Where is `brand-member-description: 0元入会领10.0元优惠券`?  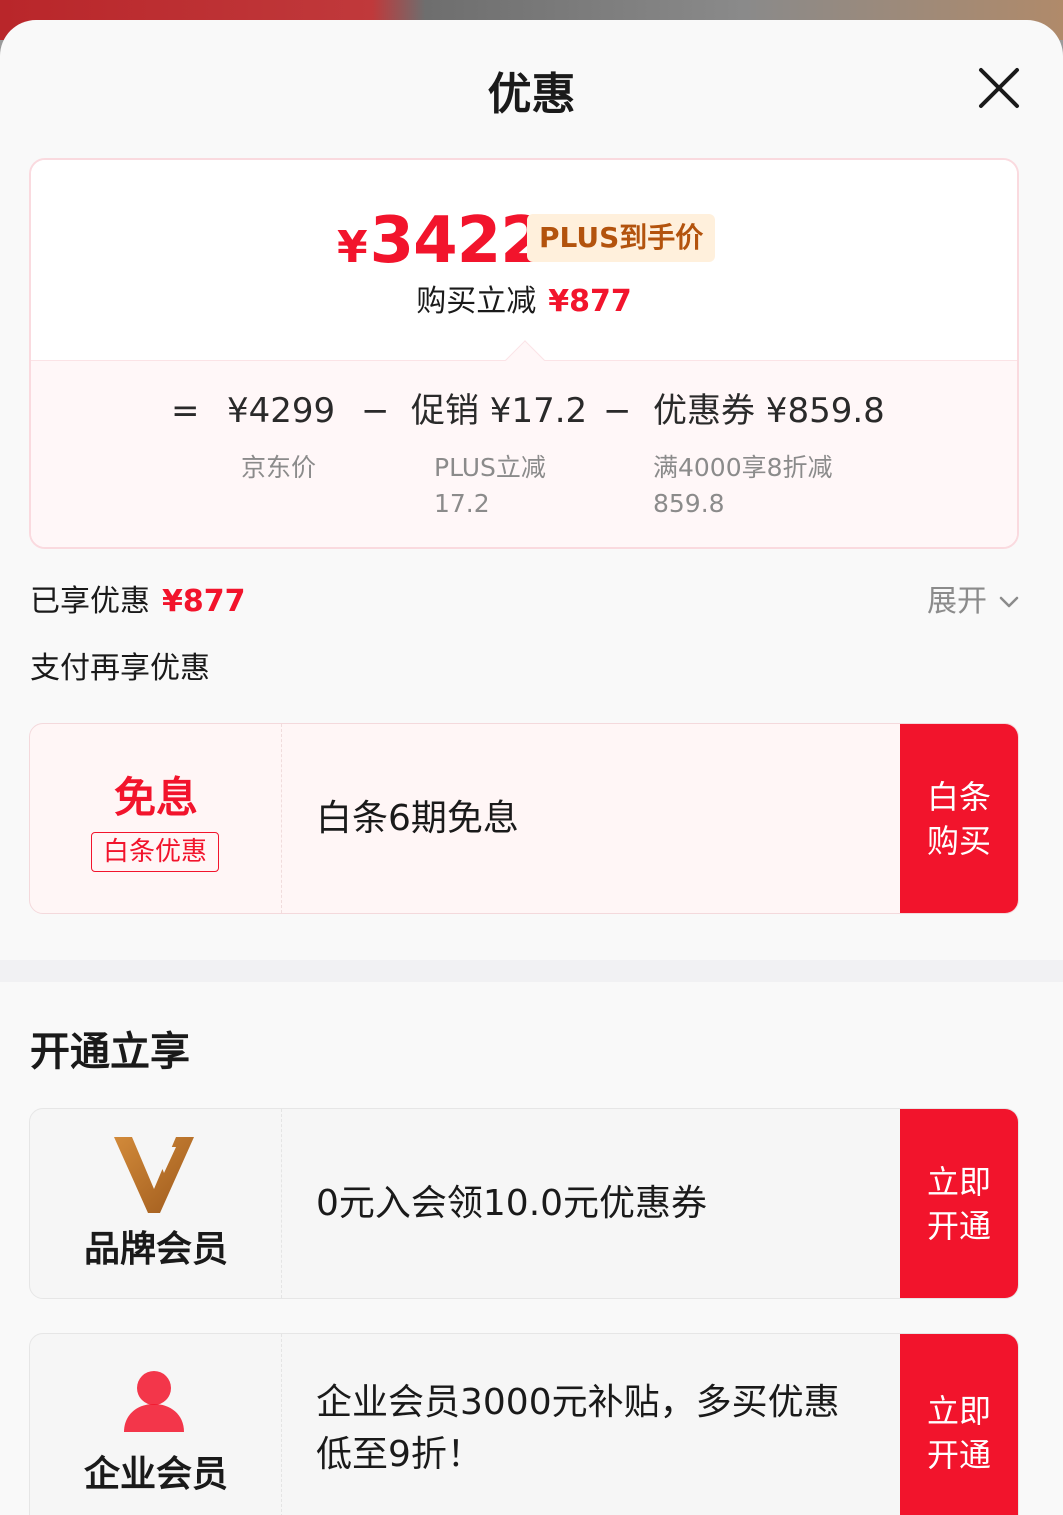
brand-member-description: 0元入会领10.0元优惠券 is located at coordinates (512, 1203).